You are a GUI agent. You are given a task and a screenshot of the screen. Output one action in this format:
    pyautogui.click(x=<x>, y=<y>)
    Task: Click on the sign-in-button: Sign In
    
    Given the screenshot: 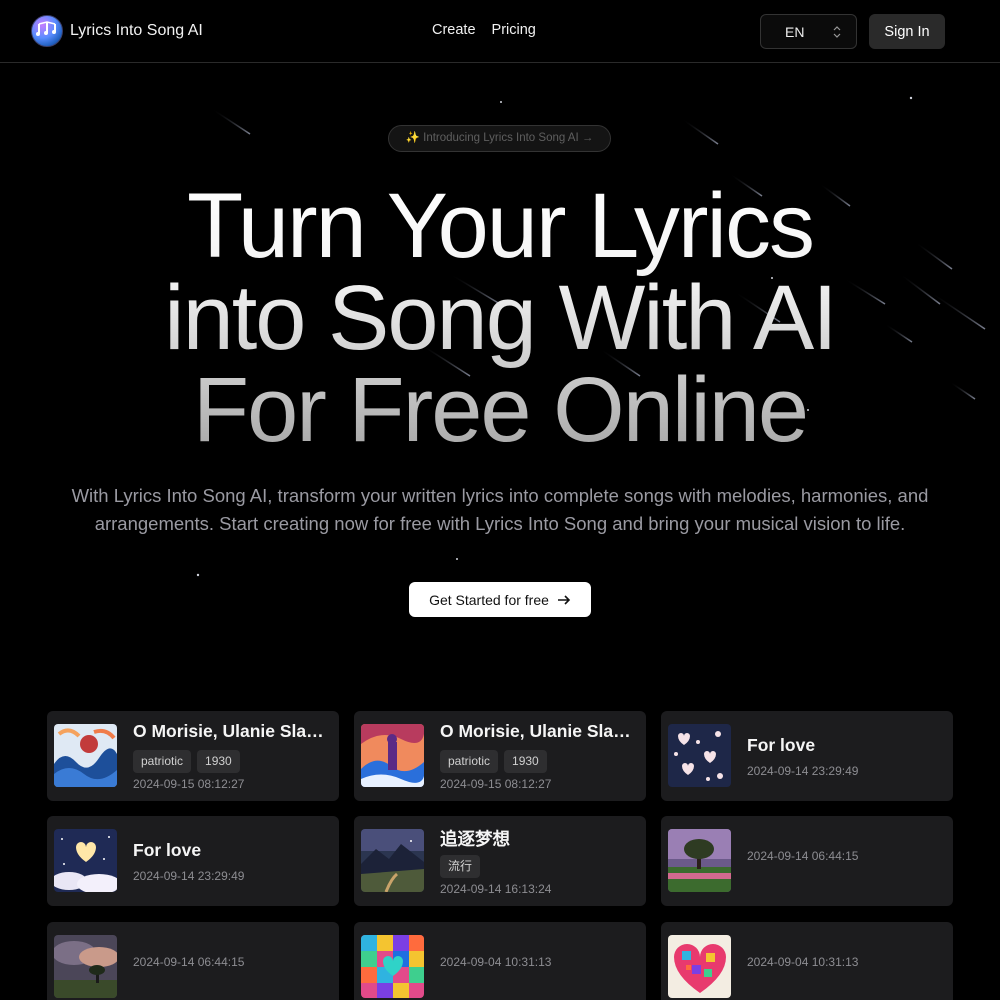 What is the action you would take?
    pyautogui.click(x=907, y=31)
    